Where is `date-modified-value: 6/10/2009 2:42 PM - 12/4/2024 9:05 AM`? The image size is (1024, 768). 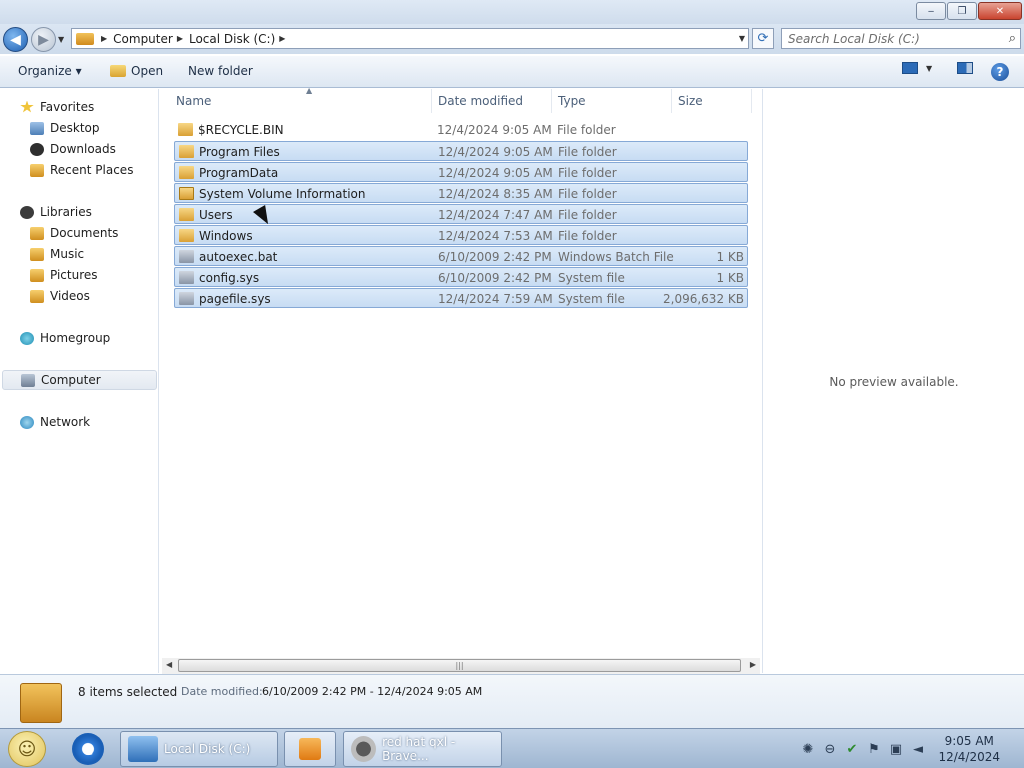
date-modified-value: 6/10/2009 2:42 PM - 12/4/2024 9:05 AM is located at coordinates (372, 691).